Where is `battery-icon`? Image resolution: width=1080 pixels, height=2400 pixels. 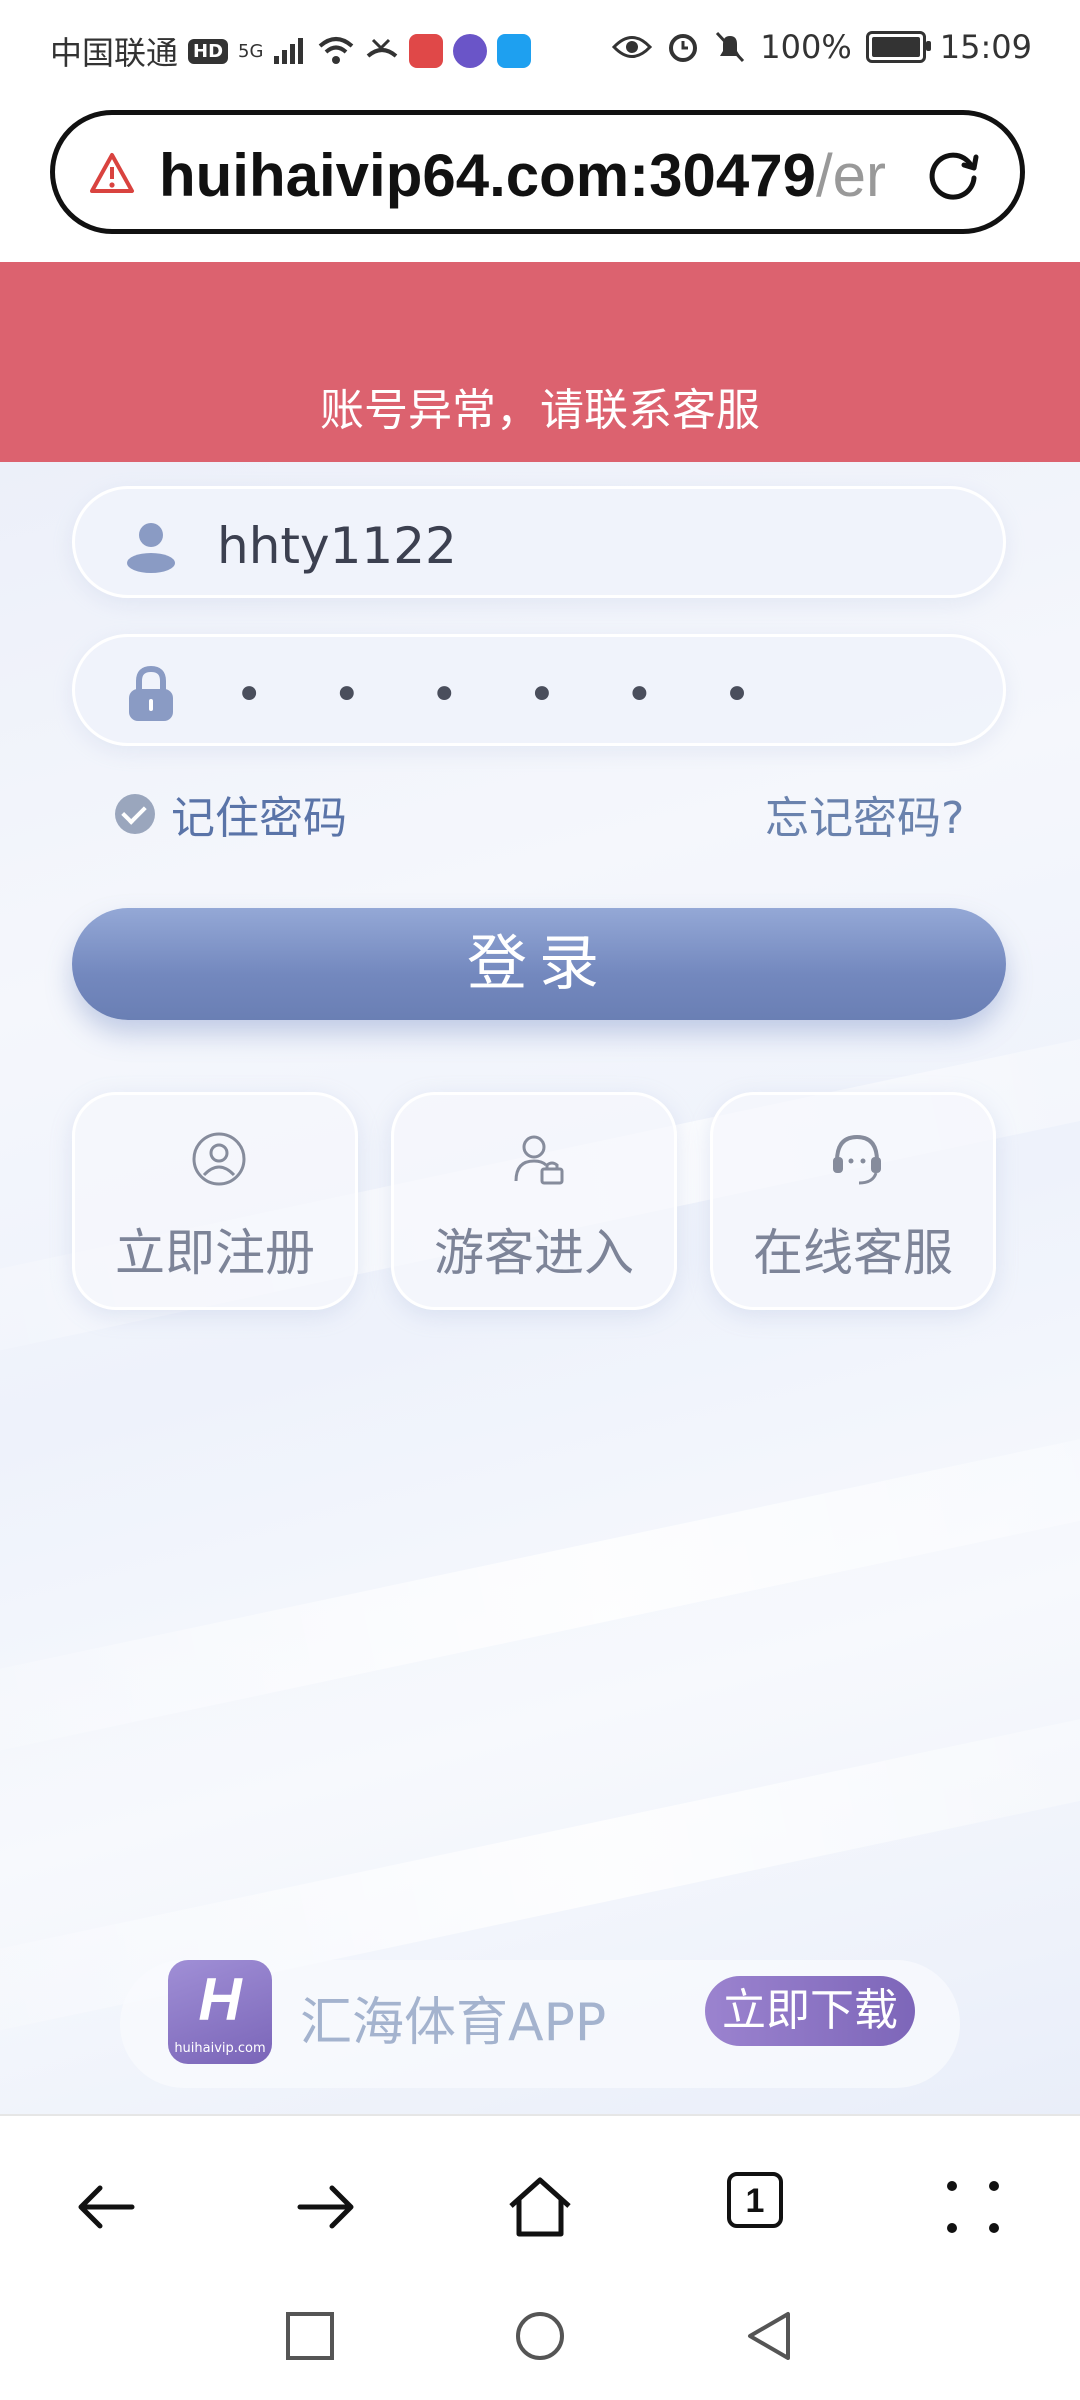
battery-icon is located at coordinates (898, 47).